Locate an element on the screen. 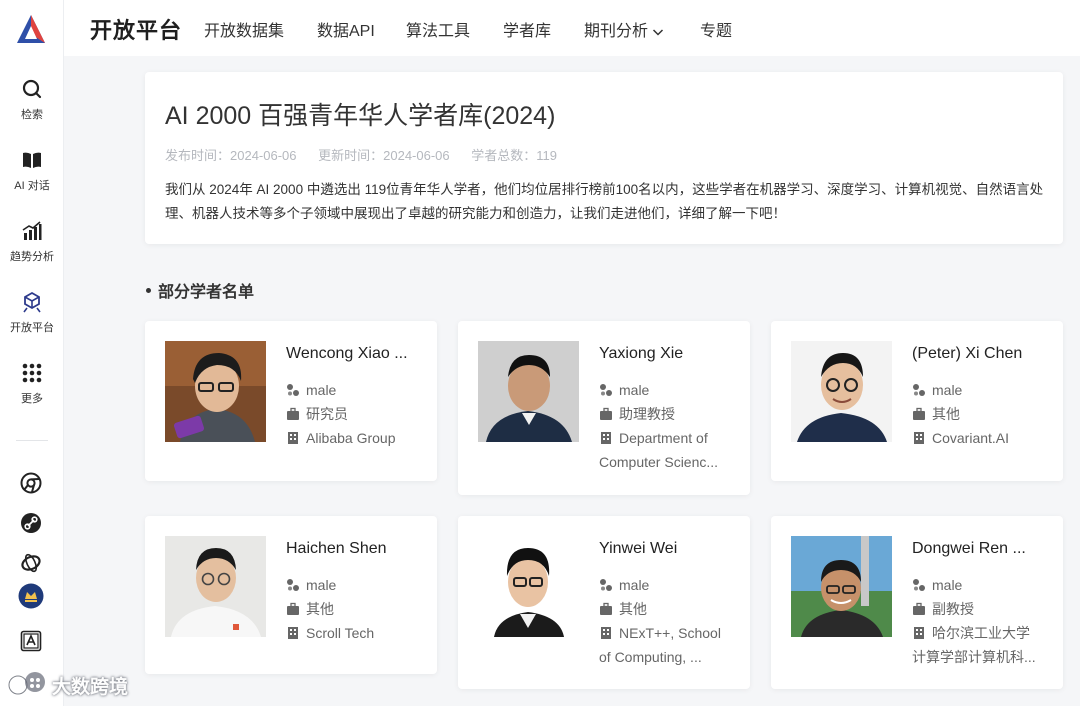  affiliation: Scroll Tech is located at coordinates (340, 633).